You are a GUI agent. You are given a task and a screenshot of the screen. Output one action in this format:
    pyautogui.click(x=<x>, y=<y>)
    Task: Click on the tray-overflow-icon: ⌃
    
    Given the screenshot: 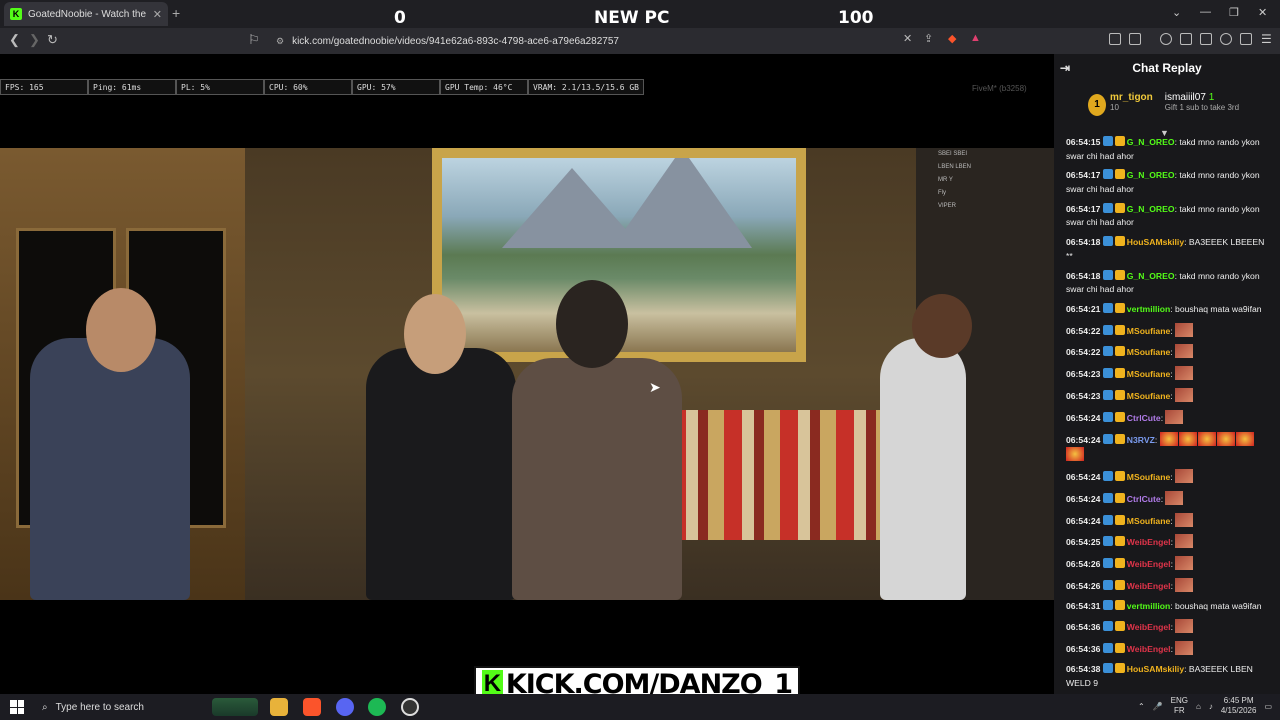 What is the action you would take?
    pyautogui.click(x=1141, y=706)
    